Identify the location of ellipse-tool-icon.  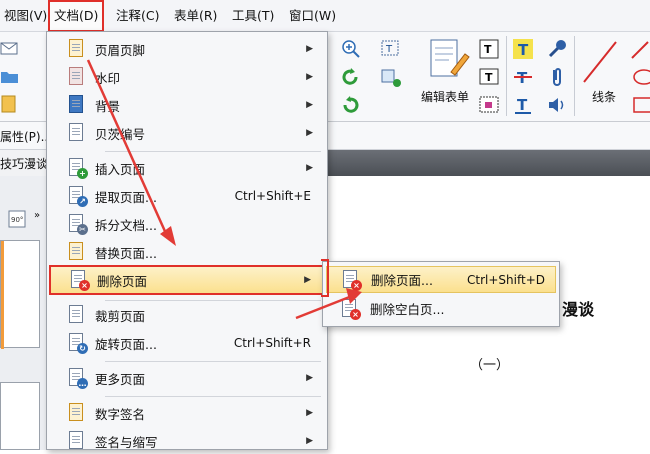
(640, 77).